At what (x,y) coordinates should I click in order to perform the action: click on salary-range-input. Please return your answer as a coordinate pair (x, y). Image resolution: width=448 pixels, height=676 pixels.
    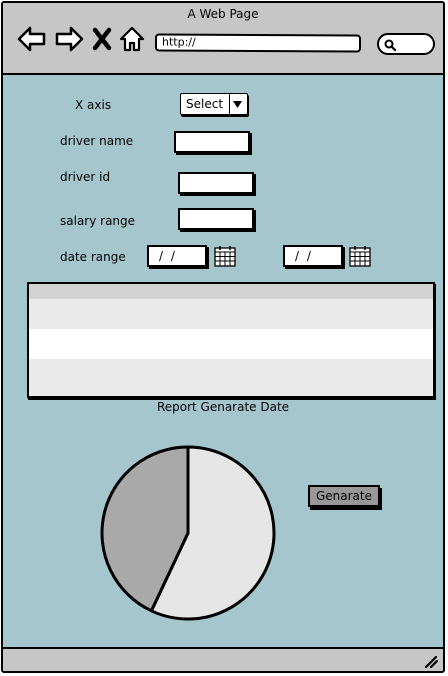
    Looking at the image, I should click on (216, 219).